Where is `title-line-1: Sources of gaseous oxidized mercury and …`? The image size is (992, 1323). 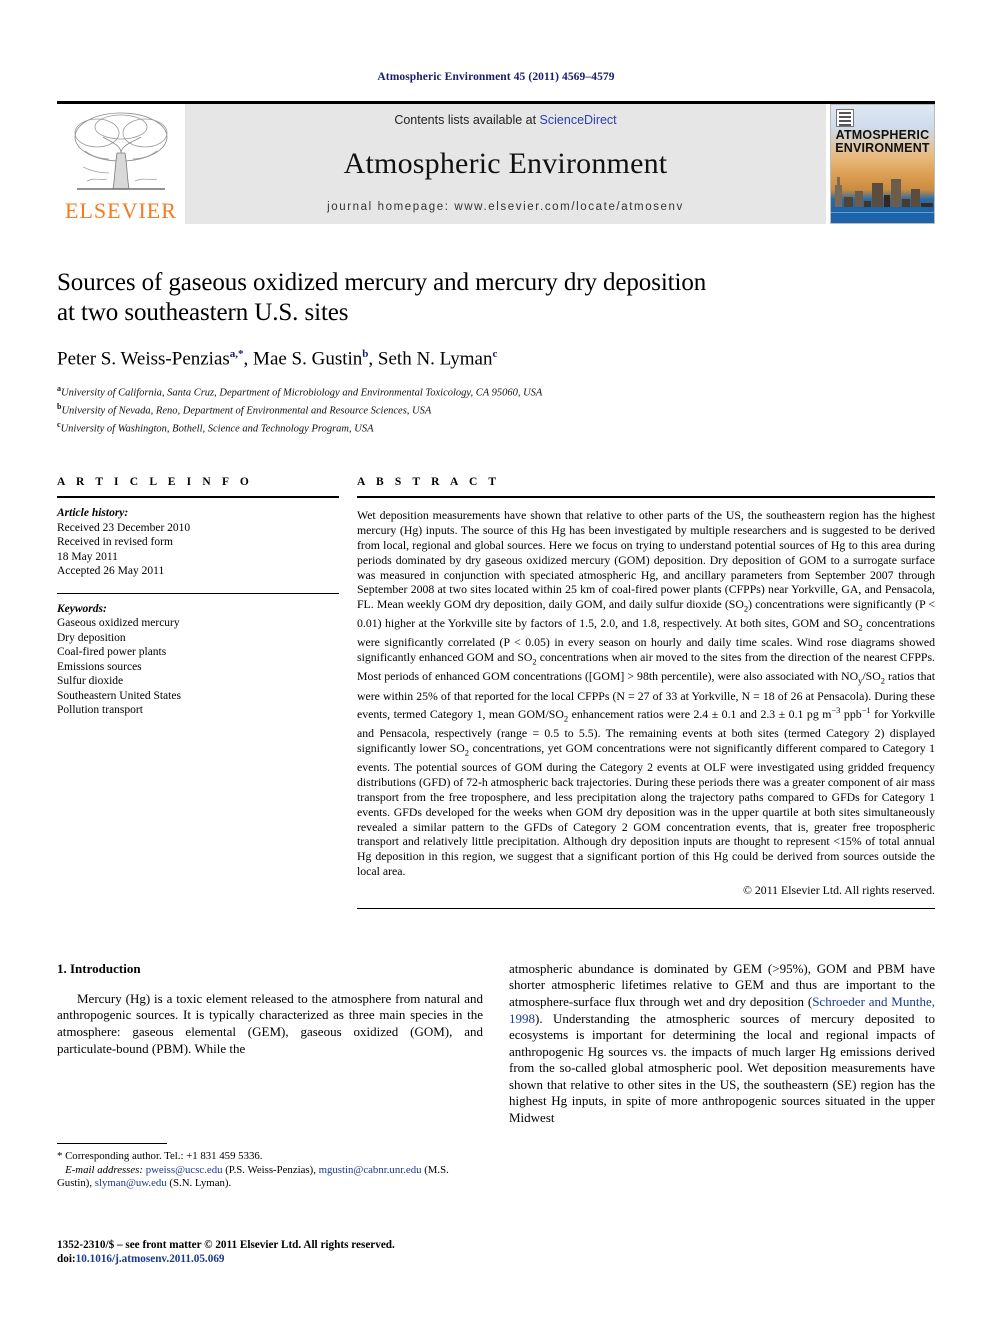 title-line-1: Sources of gaseous oxidized mercury and … is located at coordinates (382, 282).